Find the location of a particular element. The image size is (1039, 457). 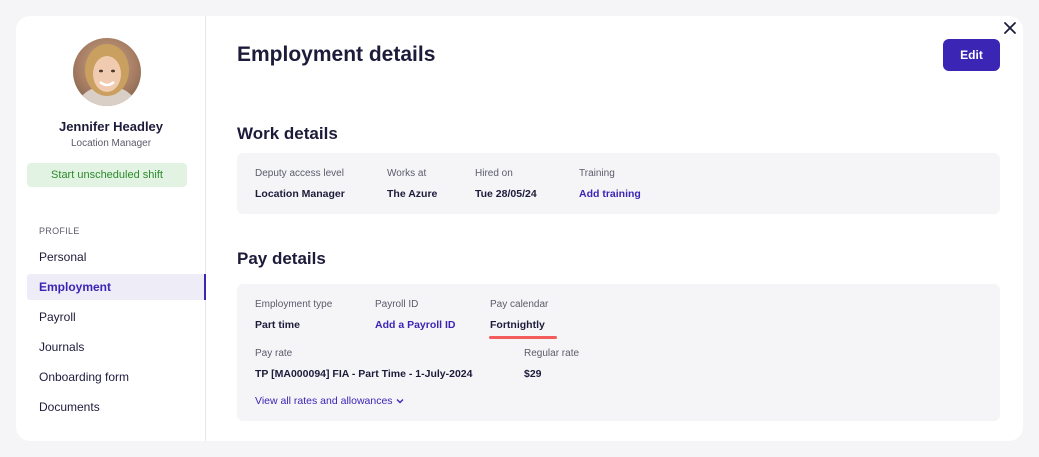

close-icon is located at coordinates (1010, 28).